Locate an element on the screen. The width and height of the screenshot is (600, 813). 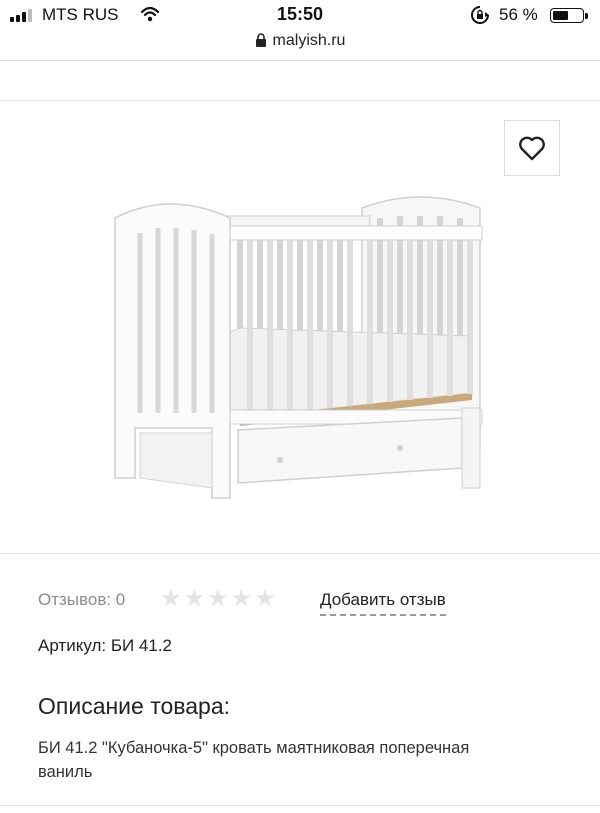
reviews-count: Отзывов: 0 is located at coordinates (82, 599).